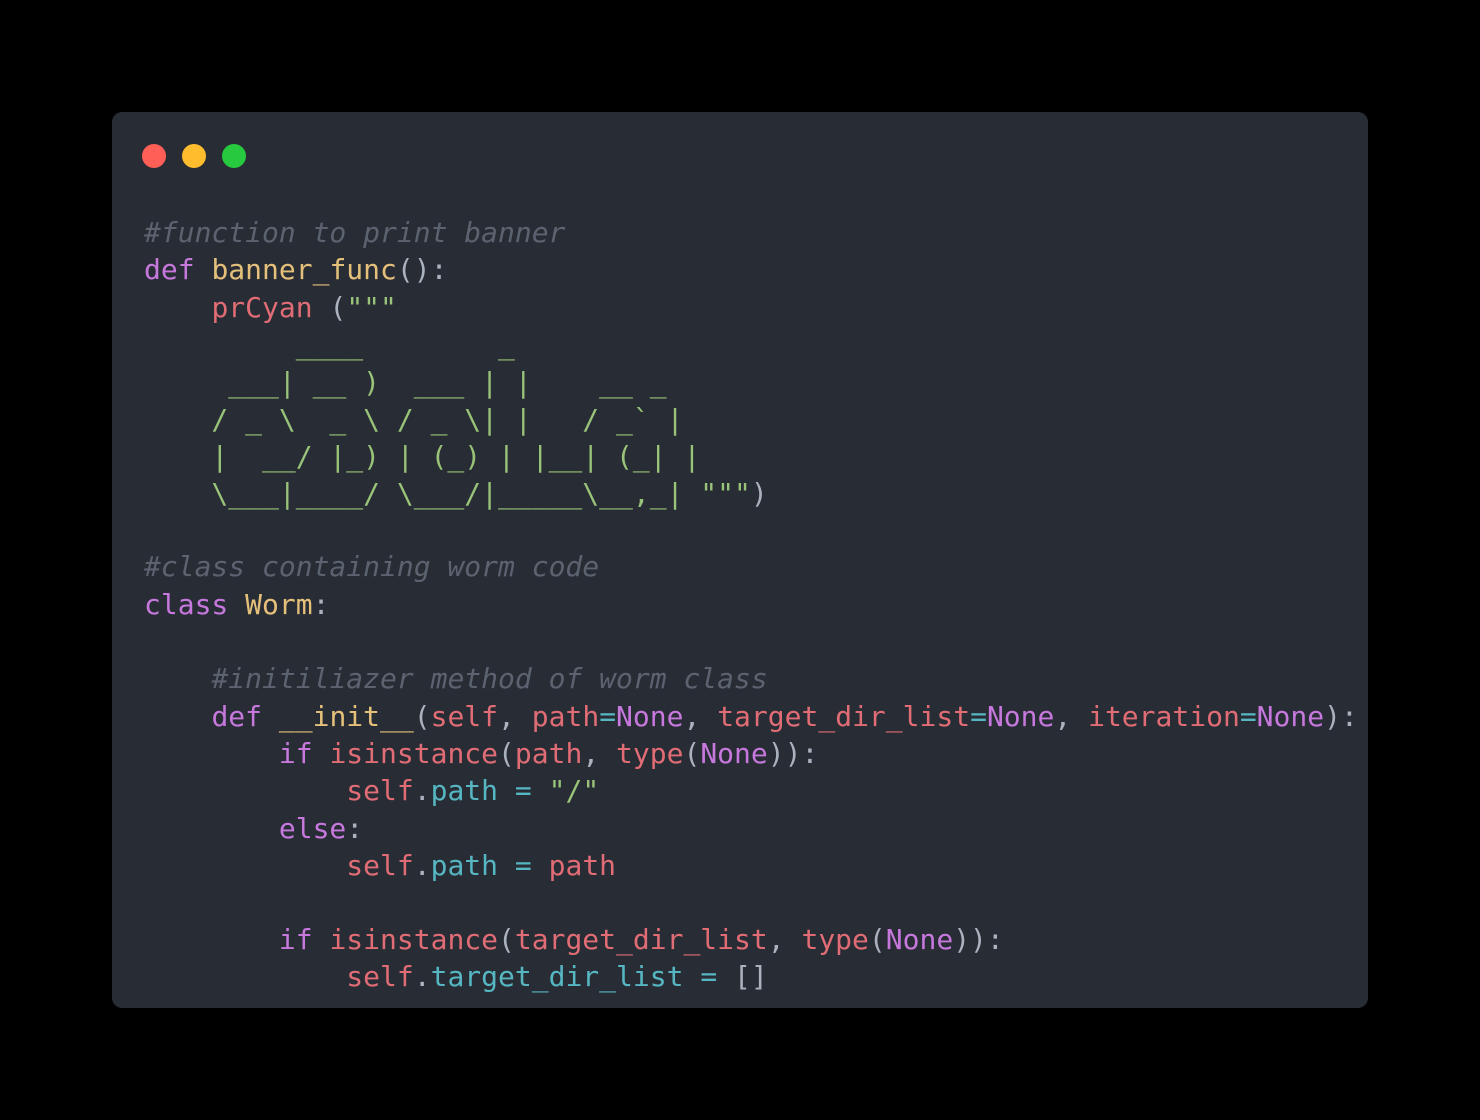 The image size is (1480, 1120). I want to click on code-line: \___|____/ \___/|_____\__,_| """), so click(456, 494).